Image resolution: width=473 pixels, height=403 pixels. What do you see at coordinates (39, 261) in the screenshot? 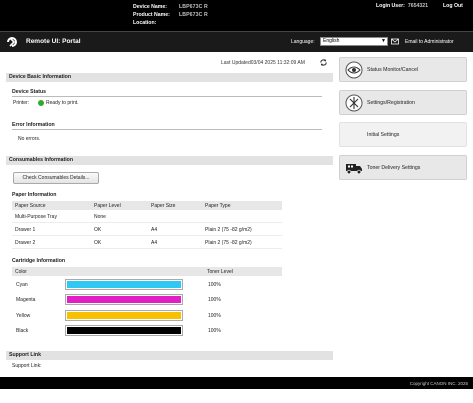
I see `cartridge-info-title: Cartridge Information` at bounding box center [39, 261].